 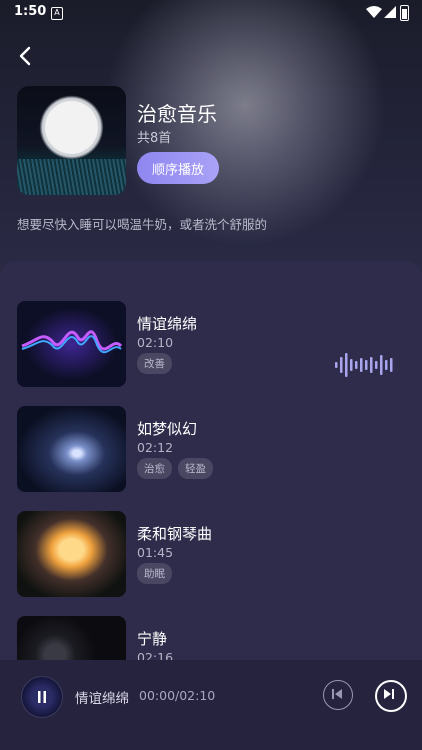 I want to click on song-title: 如梦似幻, so click(x=167, y=429).